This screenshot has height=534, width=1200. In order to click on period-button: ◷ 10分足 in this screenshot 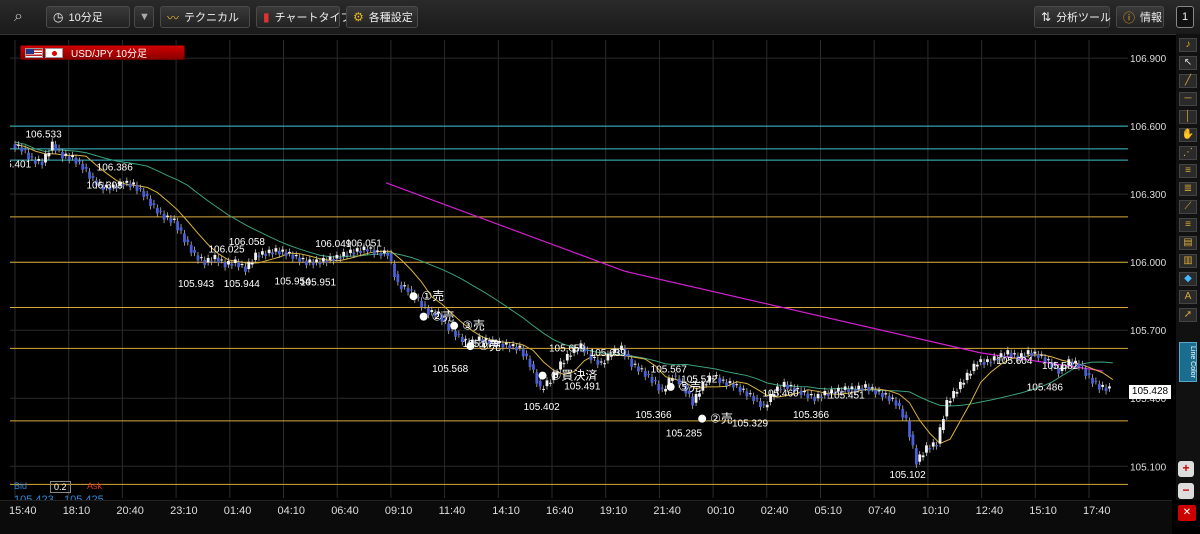, I will do `click(88, 17)`.